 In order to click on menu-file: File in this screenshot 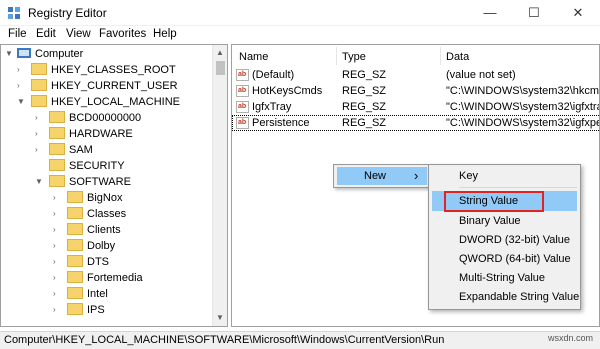, I will do `click(17, 34)`.